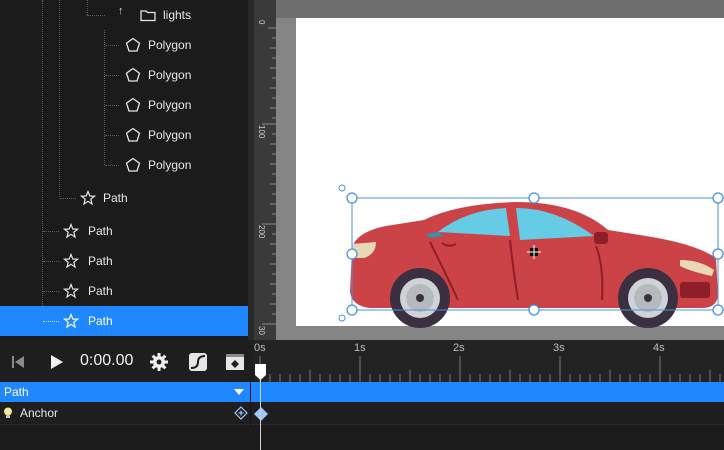 Image resolution: width=724 pixels, height=450 pixels. What do you see at coordinates (261, 232) in the screenshot?
I see `ruler-label: 200` at bounding box center [261, 232].